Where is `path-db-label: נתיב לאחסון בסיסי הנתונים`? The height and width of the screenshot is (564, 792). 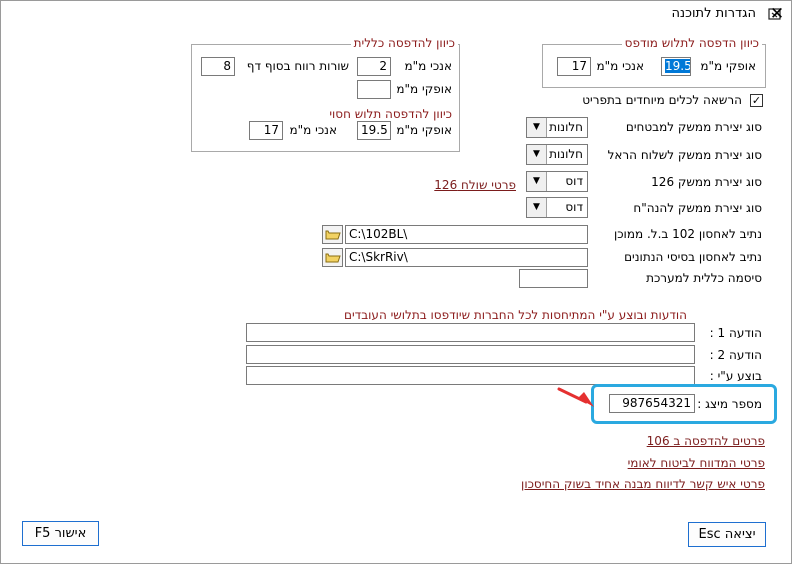
path-db-label: נתיב לאחסון בסיסי הנתונים is located at coordinates (693, 257).